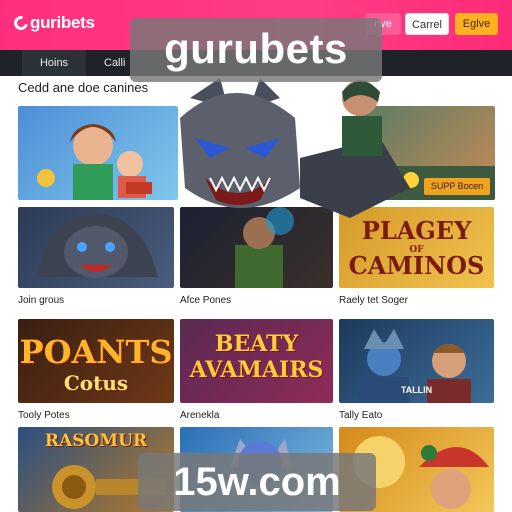  Describe the element at coordinates (96, 352) in the screenshot. I see `card-title: POANTS` at that location.